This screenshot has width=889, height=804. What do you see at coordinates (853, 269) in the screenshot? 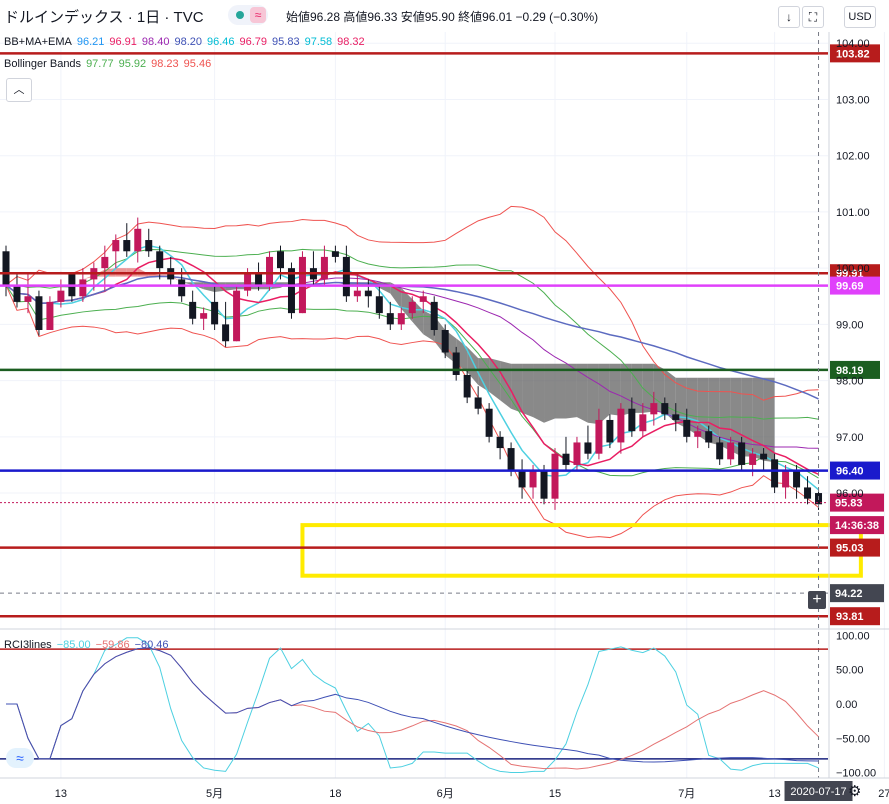
I see `price-axis-tick: 100.00` at bounding box center [853, 269].